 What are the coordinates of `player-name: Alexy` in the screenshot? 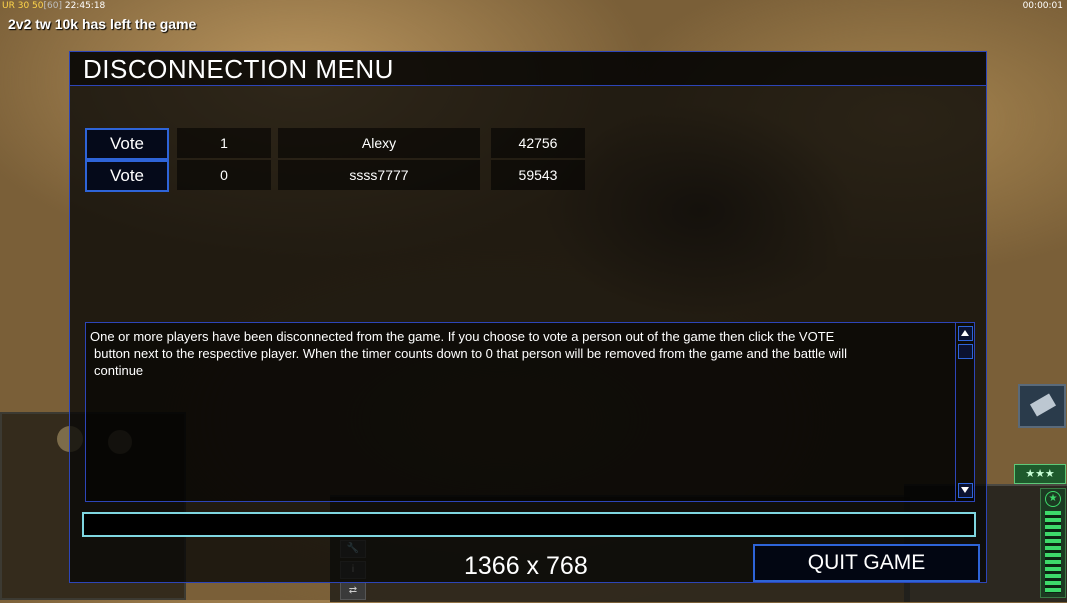 It's located at (379, 143).